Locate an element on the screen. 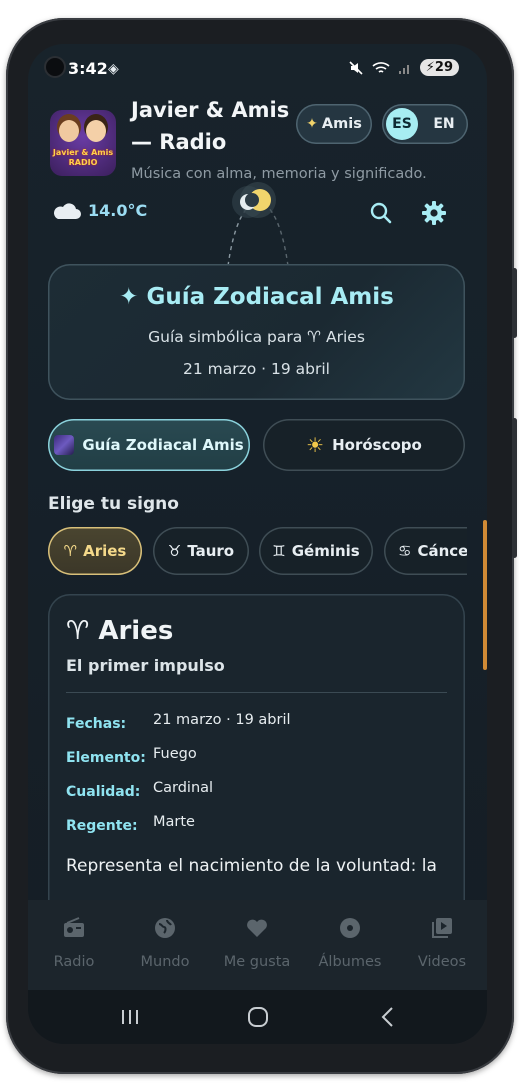 This screenshot has width=520, height=1092. ruler-label: Regente: is located at coordinates (102, 826).